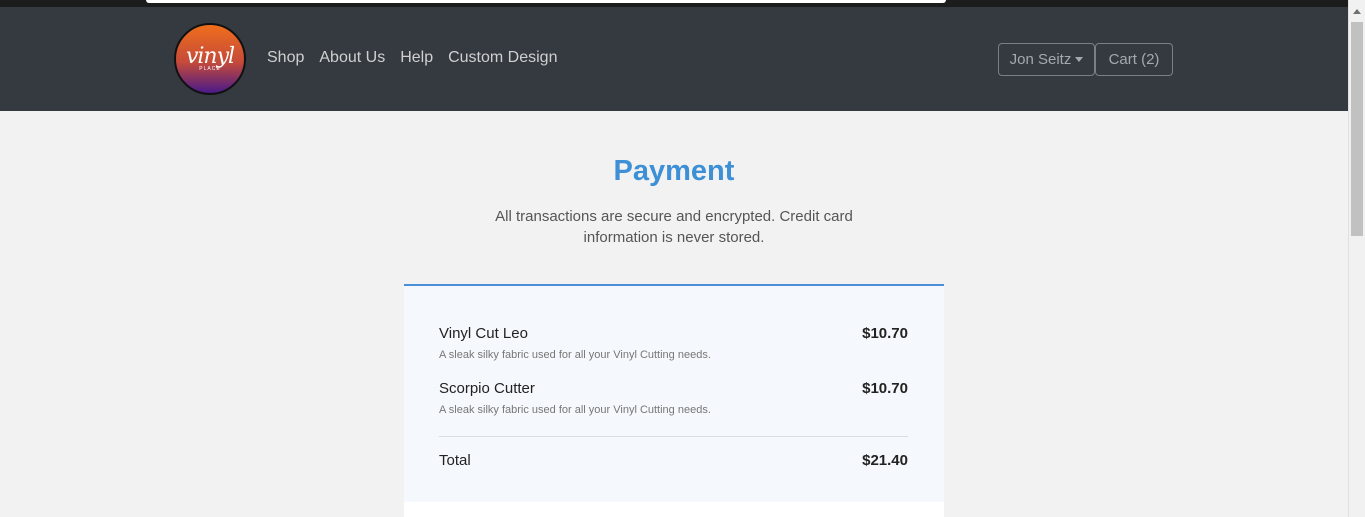 This screenshot has width=1365, height=517. I want to click on user-menu-button: Jon Seitz, so click(1046, 59).